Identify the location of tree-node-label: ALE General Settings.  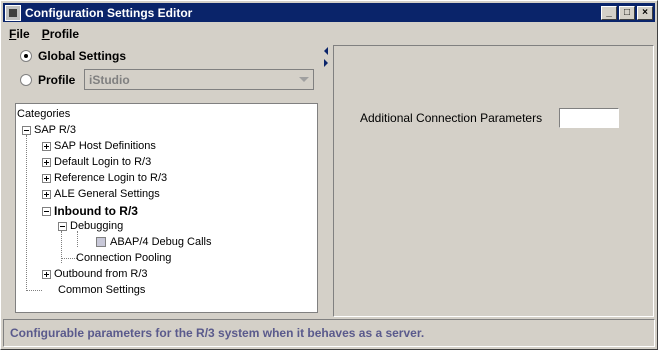
(107, 194).